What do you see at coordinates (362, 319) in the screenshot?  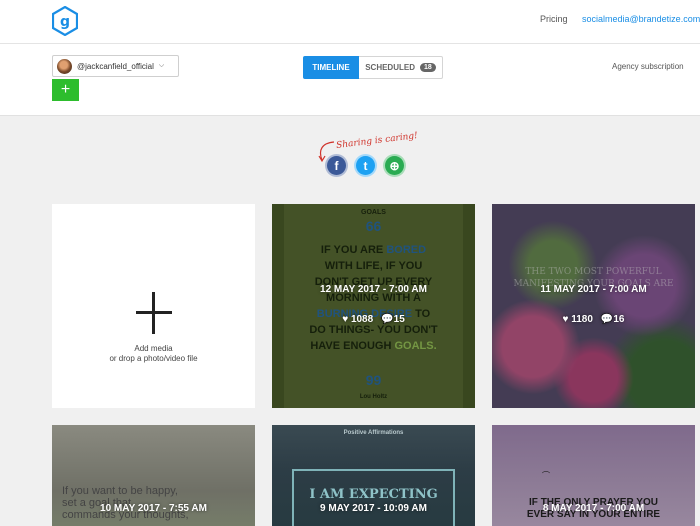 I see `likes-count: 1088` at bounding box center [362, 319].